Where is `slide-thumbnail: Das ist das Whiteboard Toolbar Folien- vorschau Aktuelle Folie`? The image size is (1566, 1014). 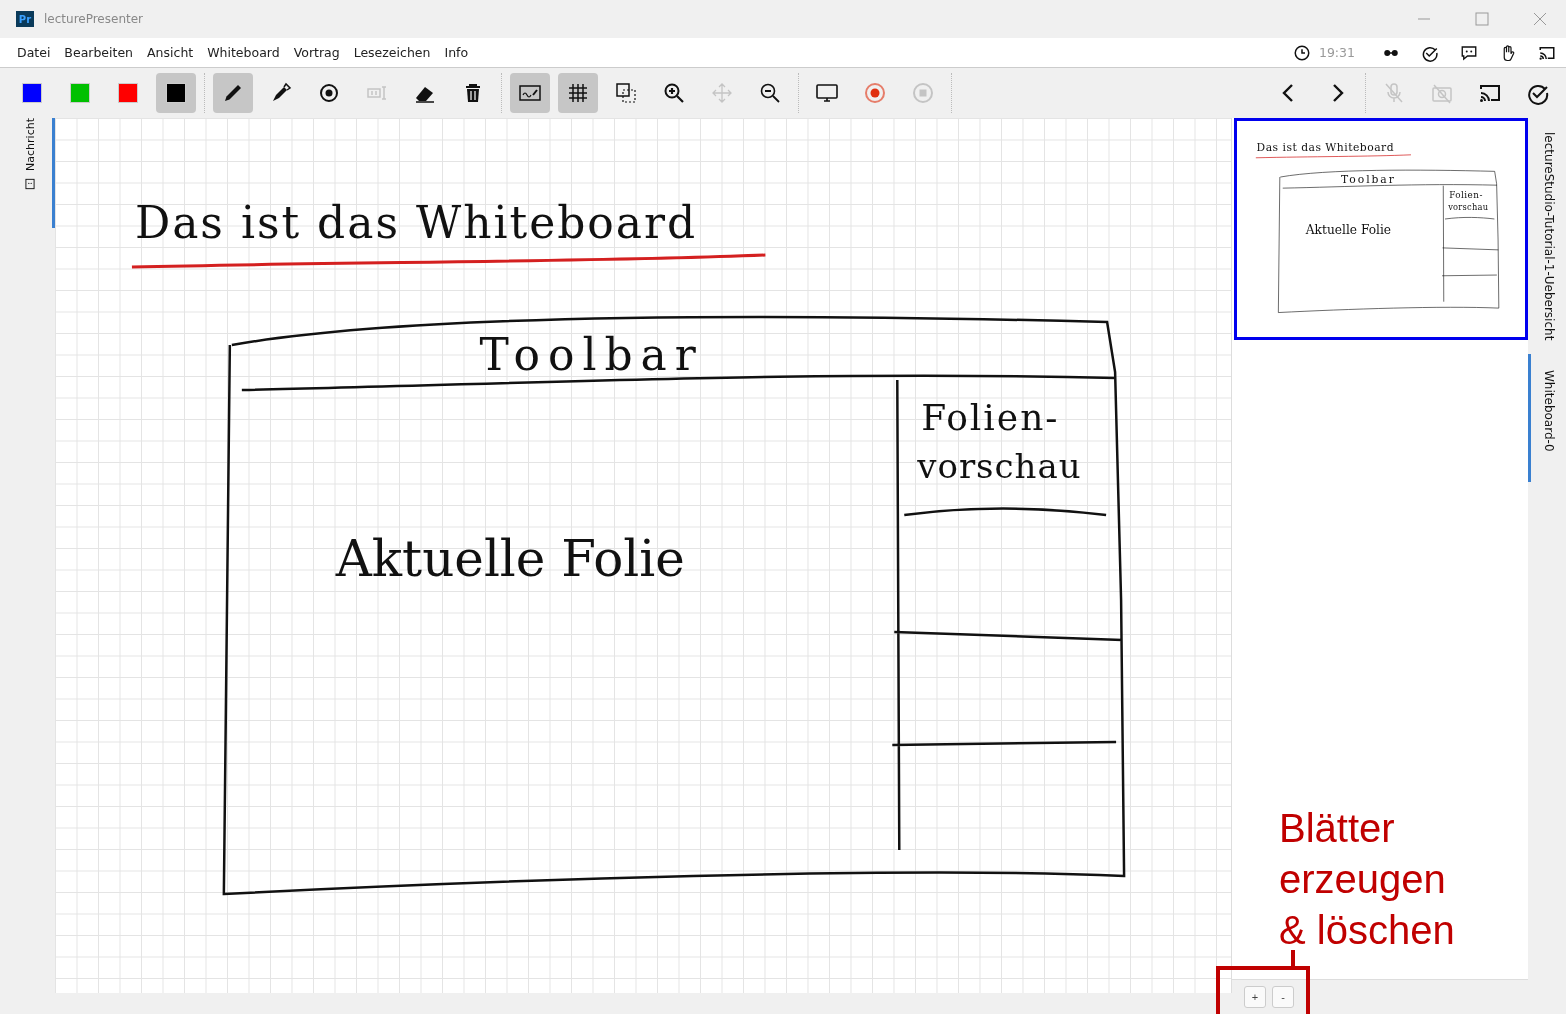
slide-thumbnail: Das ist das Whiteboard Toolbar Folien- vorschau Aktuelle Folie is located at coordinates (1381, 229).